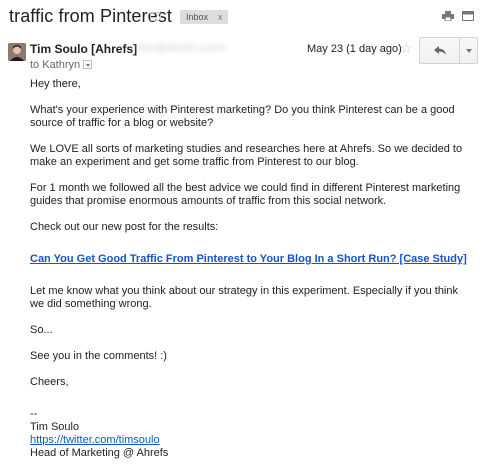 The image size is (488, 469). What do you see at coordinates (354, 49) in the screenshot?
I see `message-date: May 23 (1 day ago)` at bounding box center [354, 49].